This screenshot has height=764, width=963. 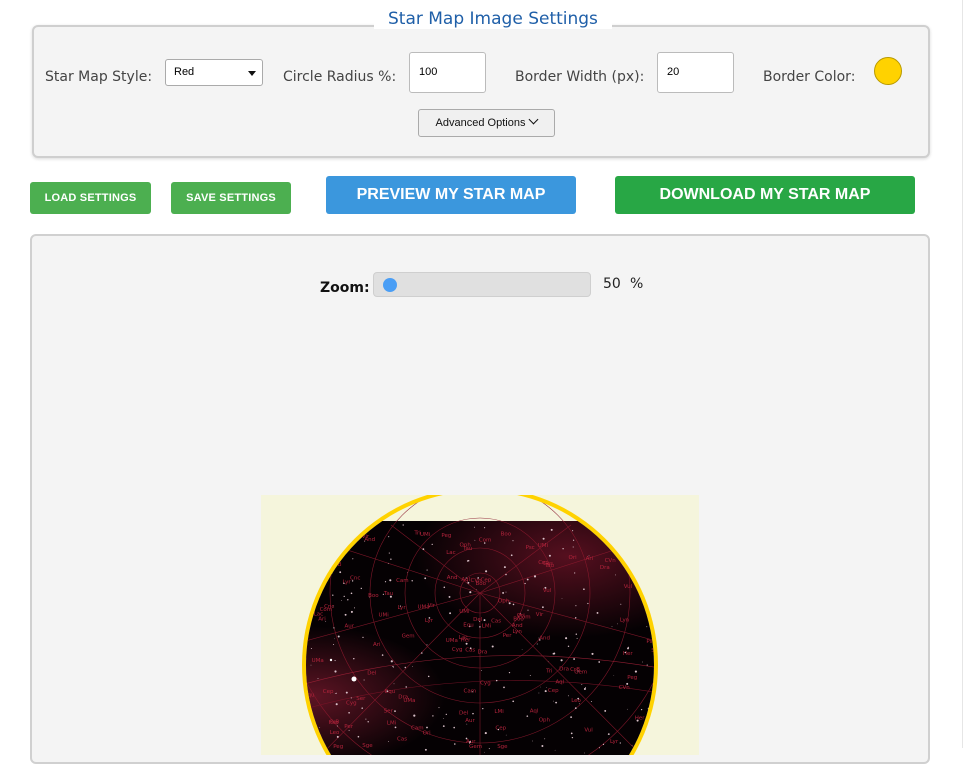 What do you see at coordinates (447, 72) in the screenshot?
I see `radius-input: 100` at bounding box center [447, 72].